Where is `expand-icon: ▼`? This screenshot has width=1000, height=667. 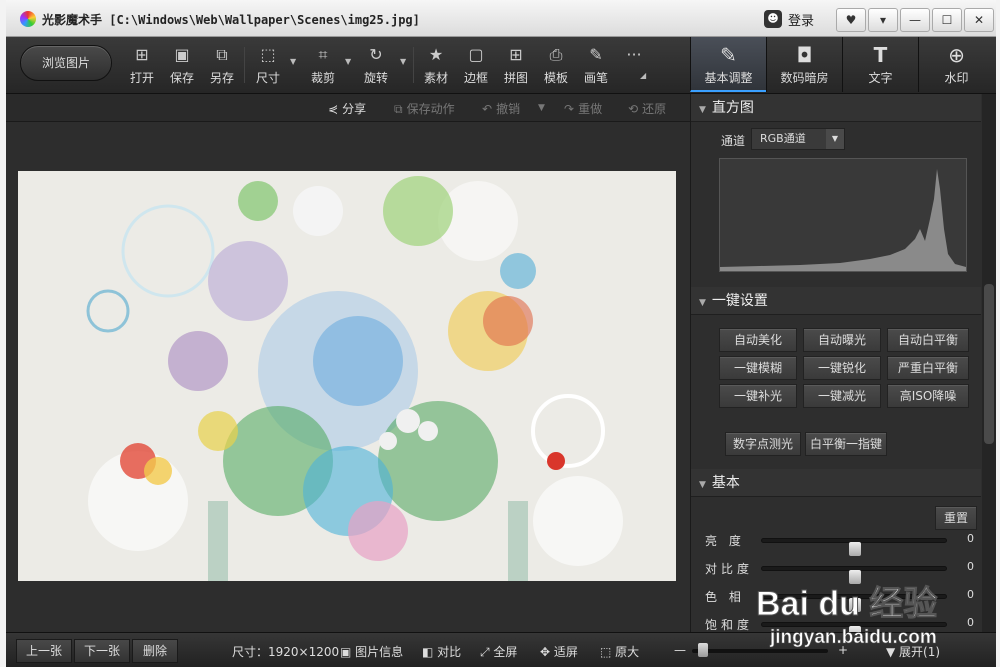
expand-icon: ▼ is located at coordinates (893, 652).